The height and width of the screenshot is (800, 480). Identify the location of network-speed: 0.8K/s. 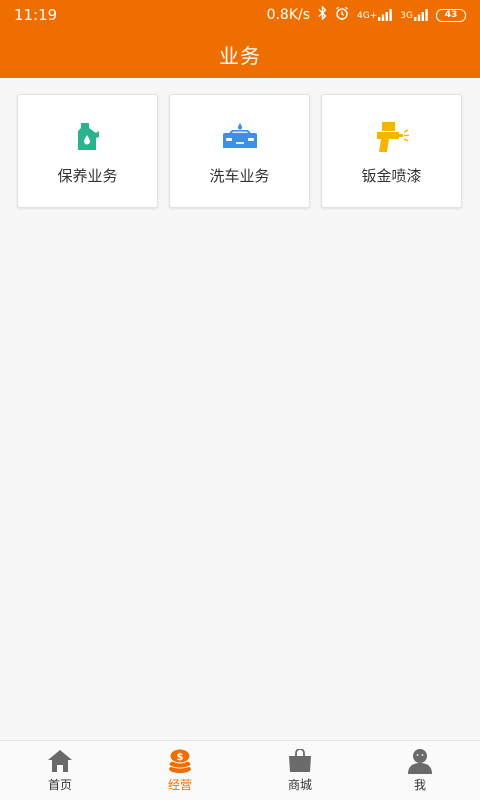
(288, 15).